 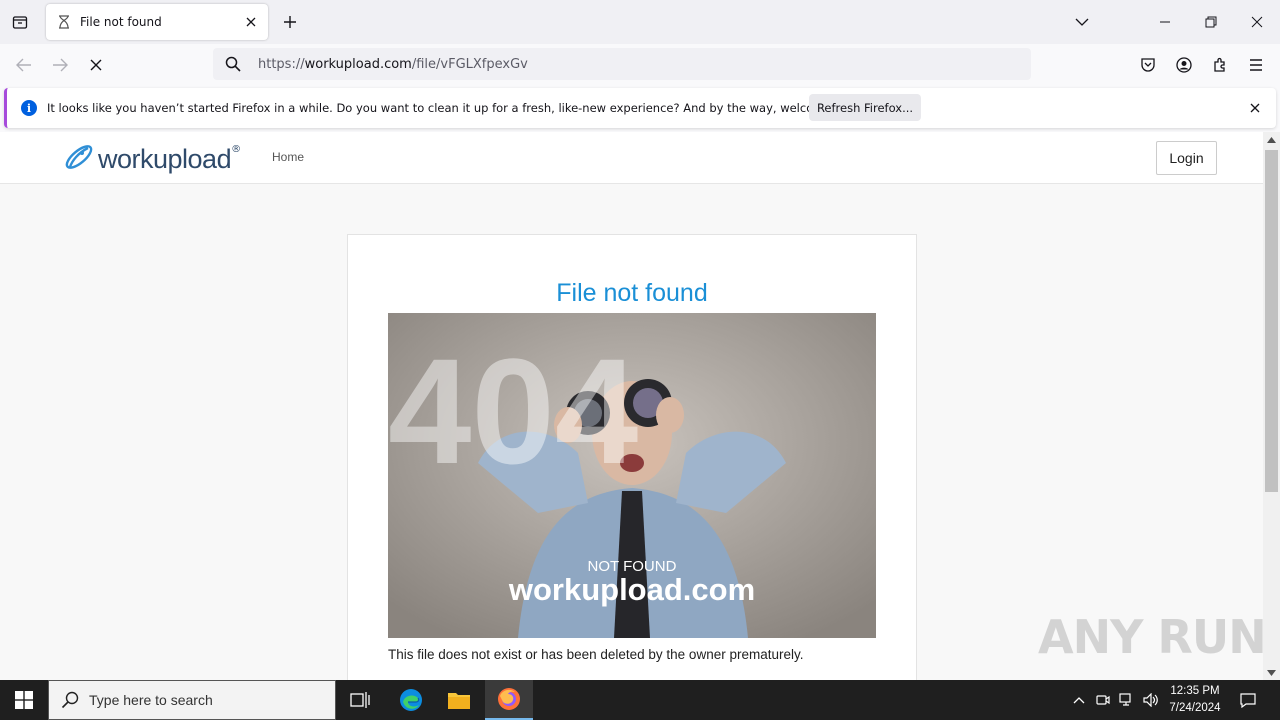 I want to click on account-icon, so click(x=1184, y=65).